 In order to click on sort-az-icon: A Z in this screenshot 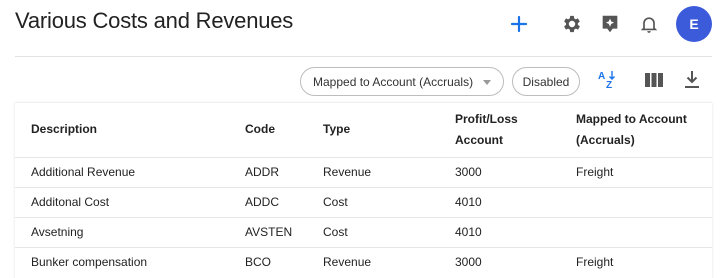, I will do `click(608, 80)`.